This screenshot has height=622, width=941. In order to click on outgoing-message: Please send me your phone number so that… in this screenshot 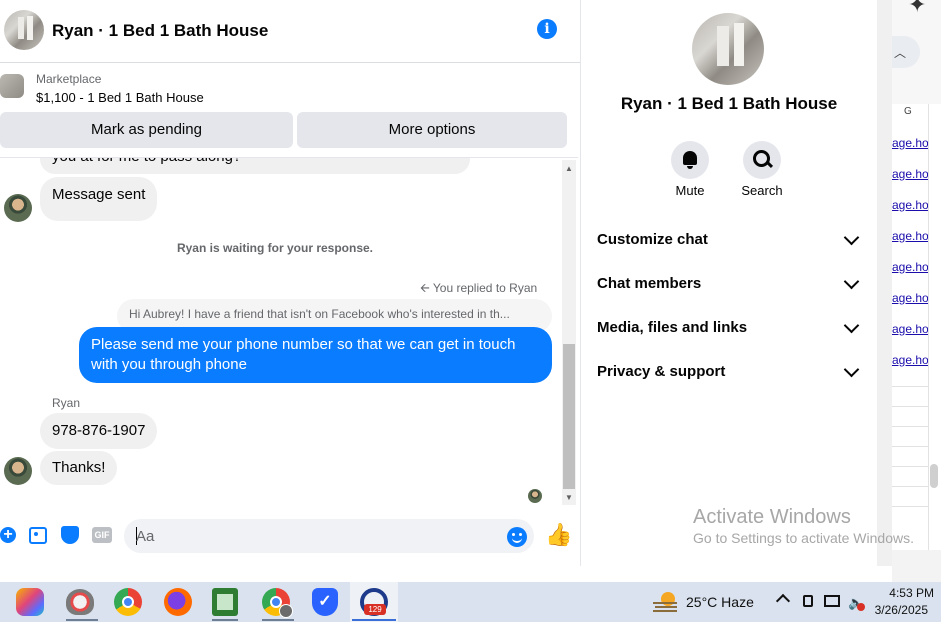, I will do `click(315, 355)`.